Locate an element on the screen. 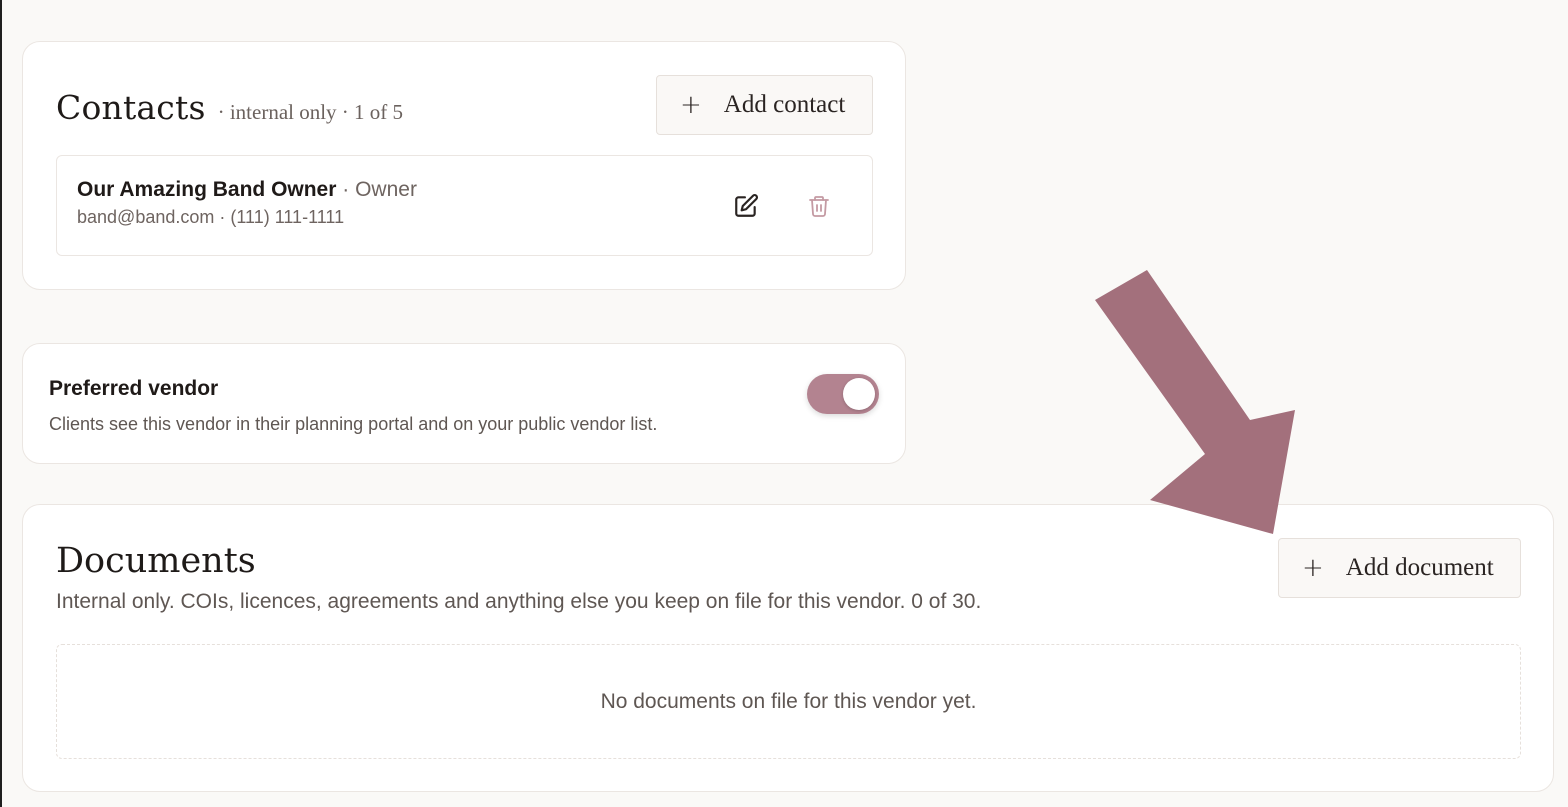 This screenshot has width=1568, height=807. trash-icon is located at coordinates (819, 206).